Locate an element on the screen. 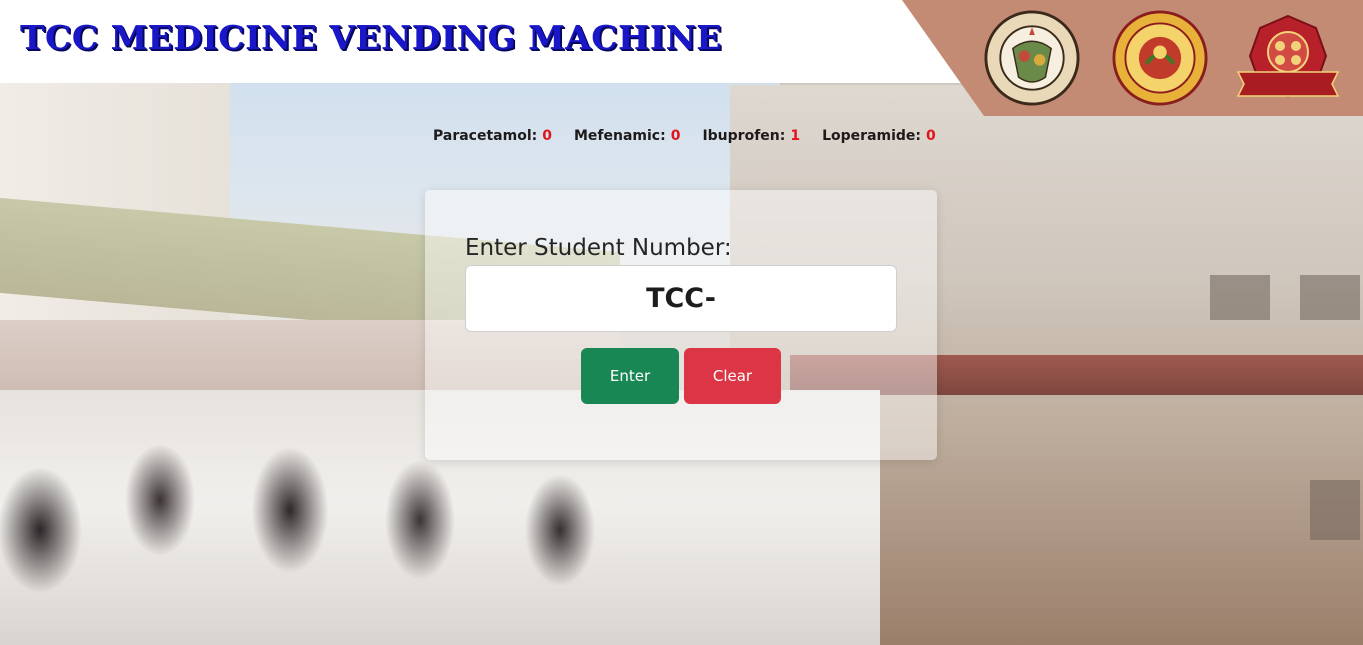 This screenshot has height=645, width=1363. stock-label: Mefenamic: is located at coordinates (619, 136).